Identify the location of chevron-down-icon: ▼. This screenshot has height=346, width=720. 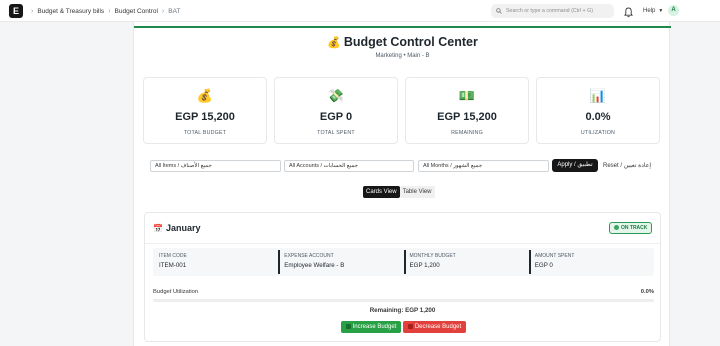
(661, 11).